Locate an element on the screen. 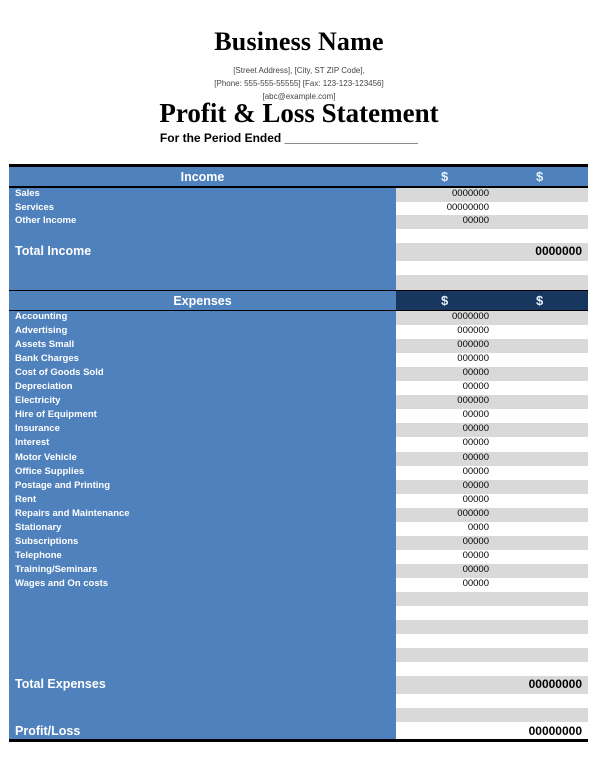  expense-item-label: Rent is located at coordinates (26, 499).